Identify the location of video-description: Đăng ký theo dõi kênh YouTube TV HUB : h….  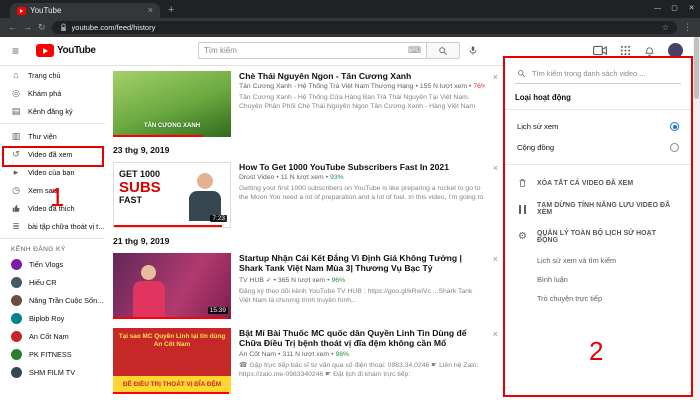
(356, 295).